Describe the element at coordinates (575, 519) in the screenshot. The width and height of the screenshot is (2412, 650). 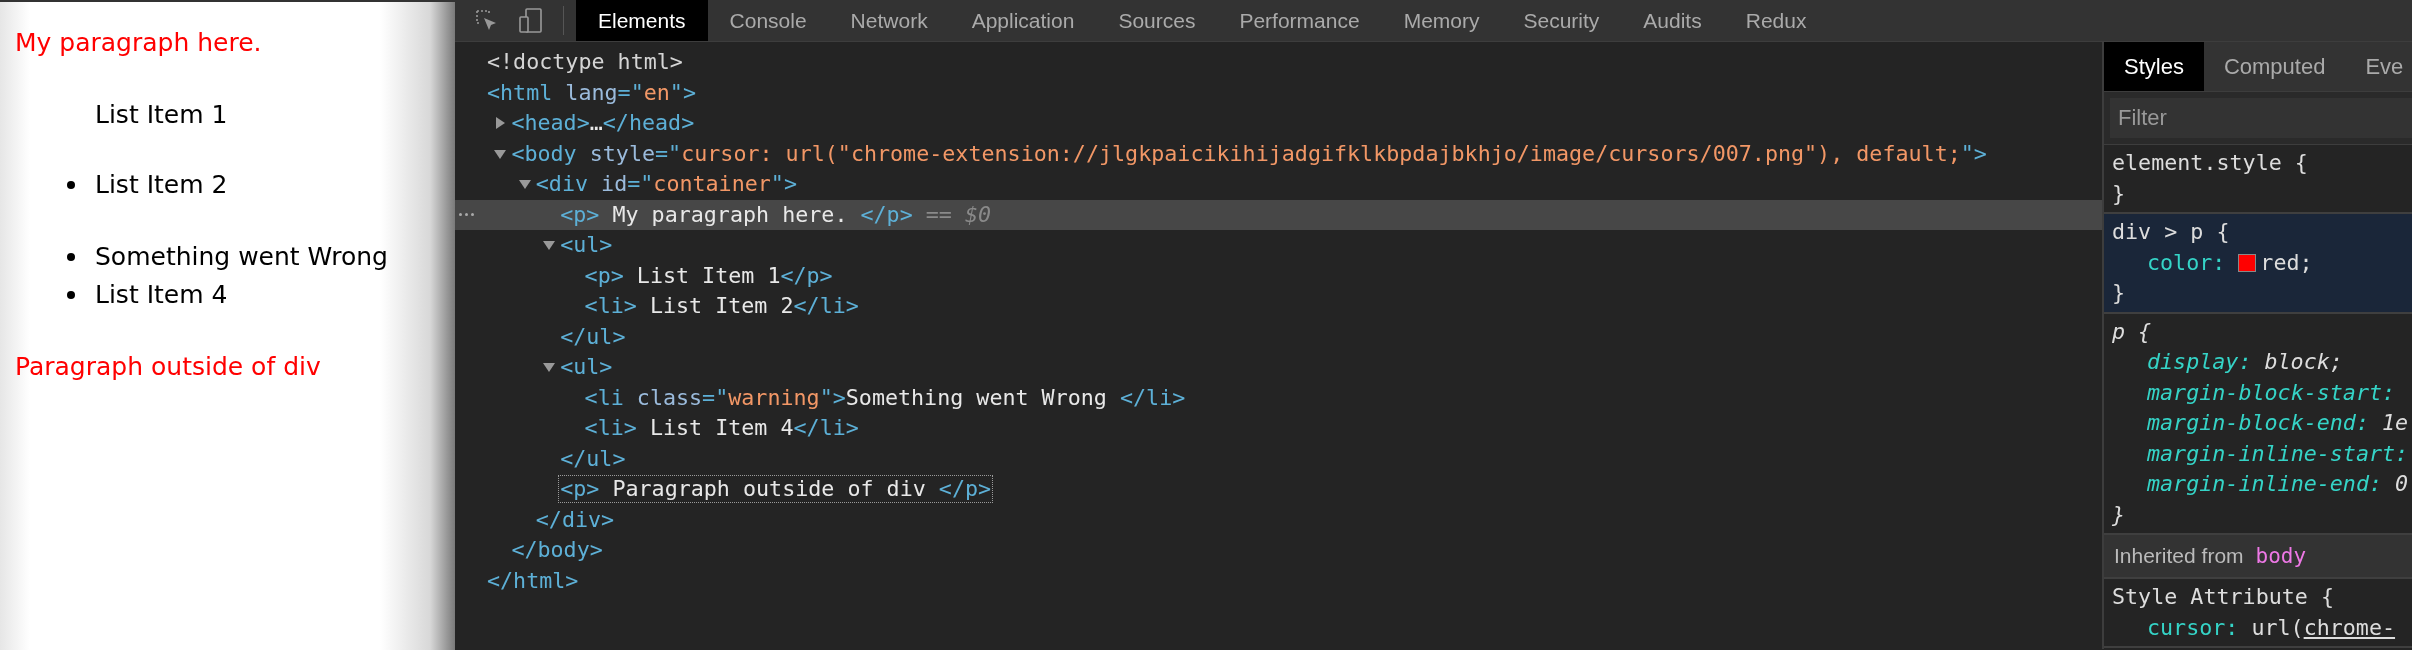
I see `code-line: </div>` at that location.